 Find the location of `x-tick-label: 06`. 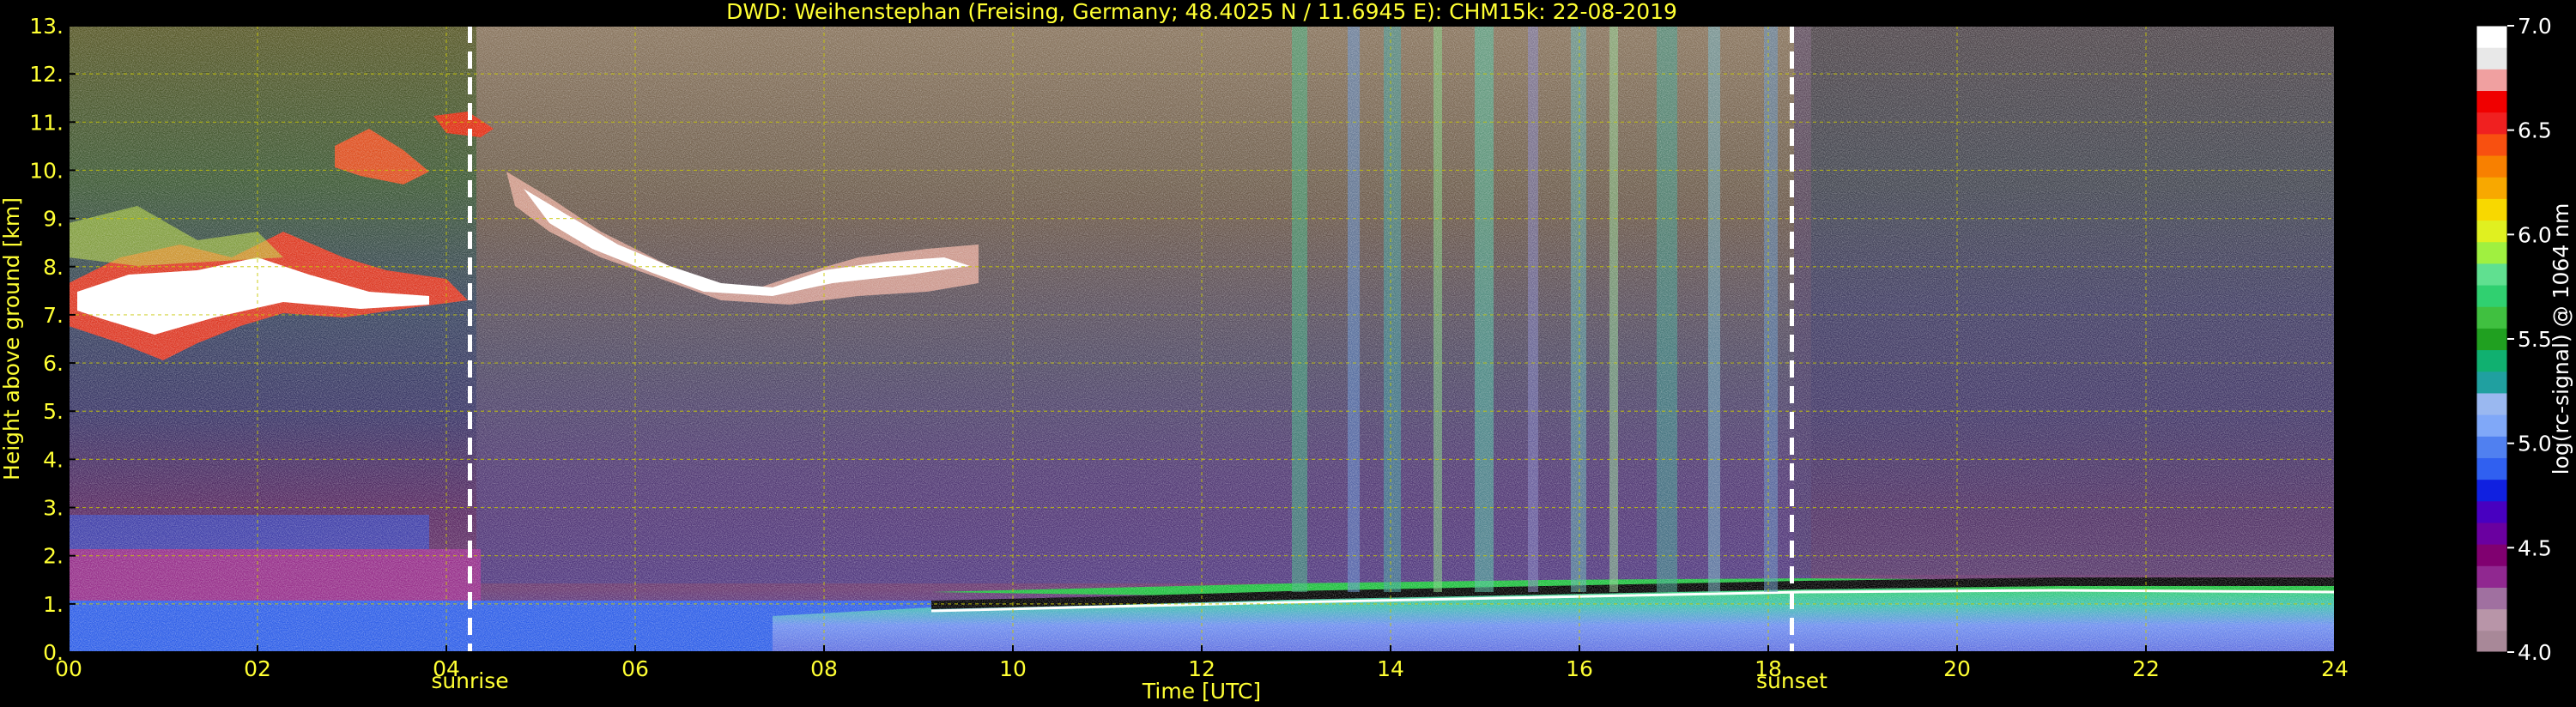

x-tick-label: 06 is located at coordinates (635, 668).